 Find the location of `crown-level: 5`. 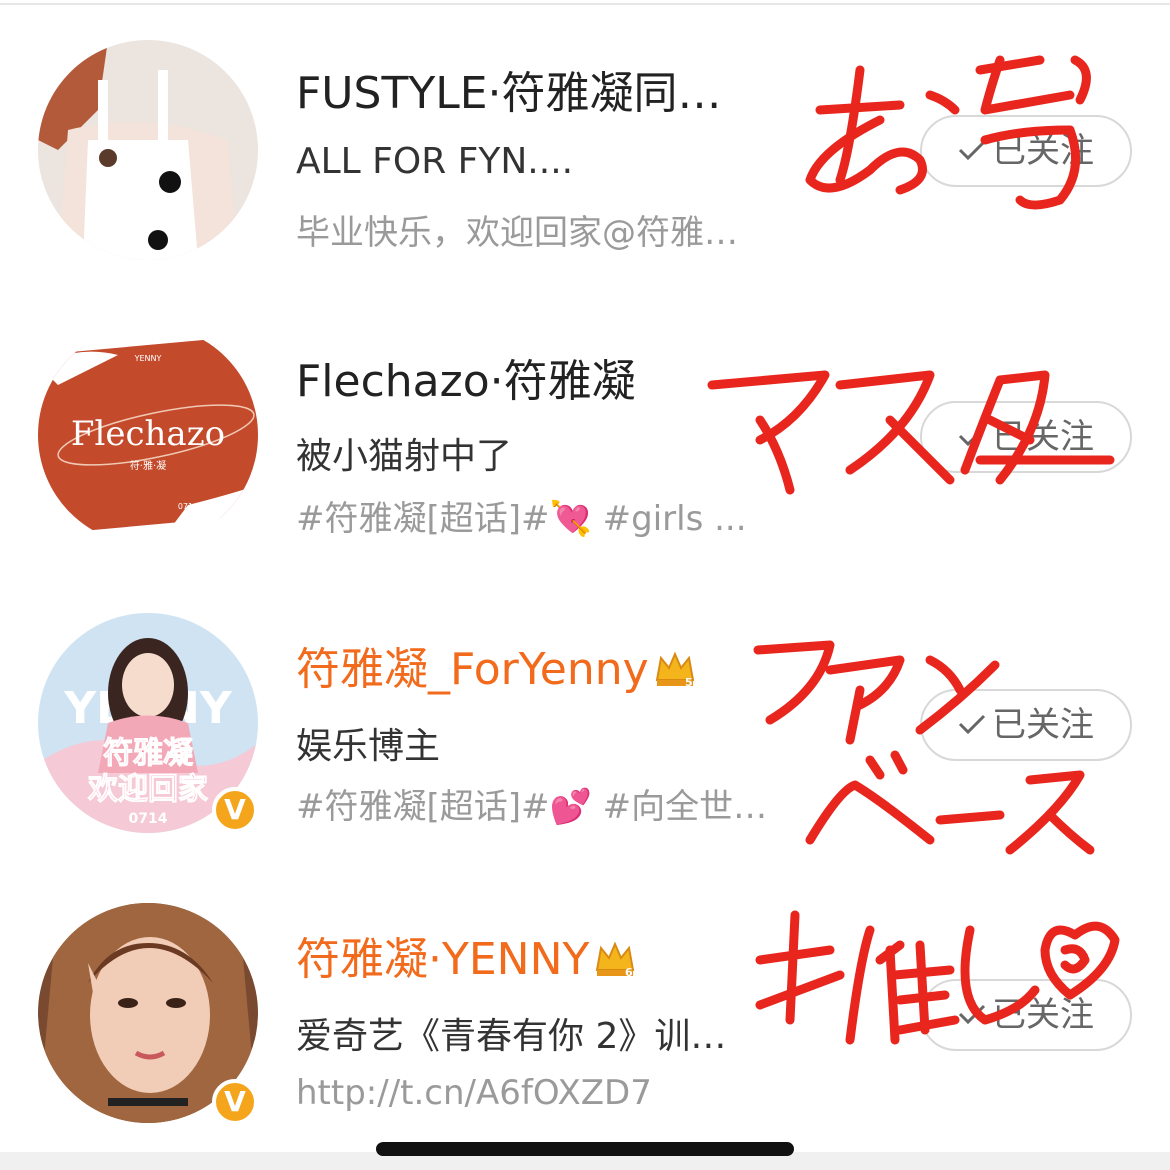

crown-level: 5 is located at coordinates (689, 682).